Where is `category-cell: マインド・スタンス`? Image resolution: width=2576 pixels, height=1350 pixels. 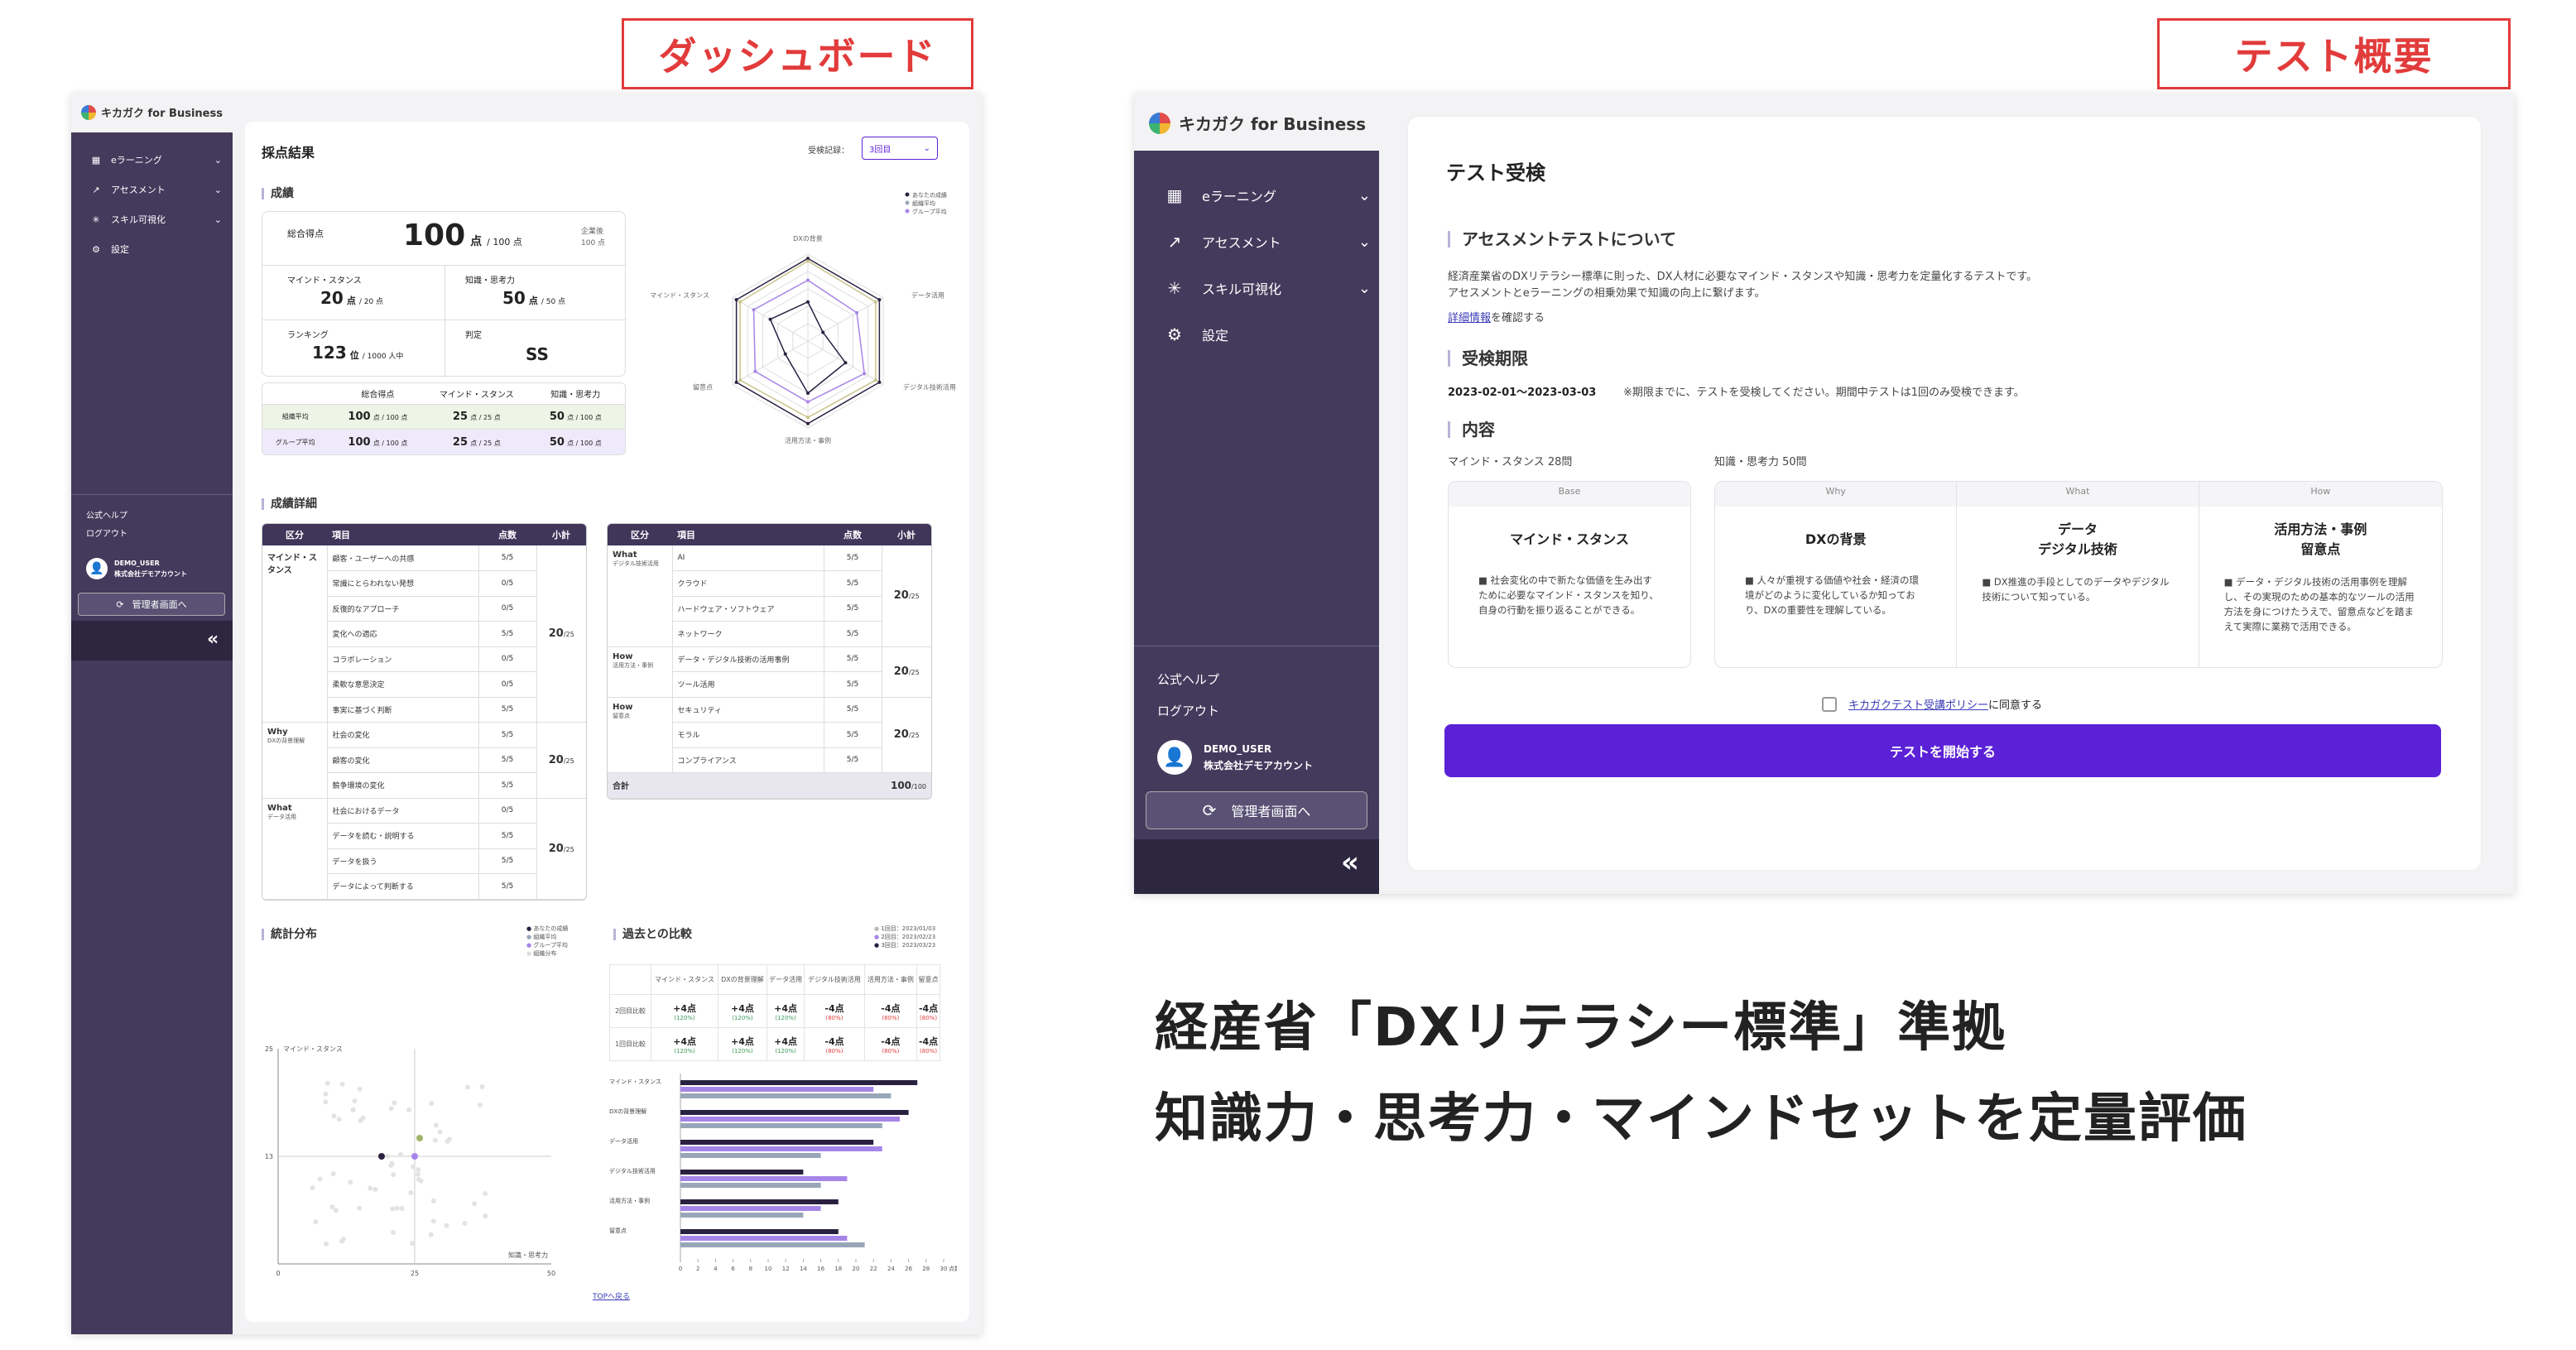
category-cell: マインド・スタンス is located at coordinates (295, 634).